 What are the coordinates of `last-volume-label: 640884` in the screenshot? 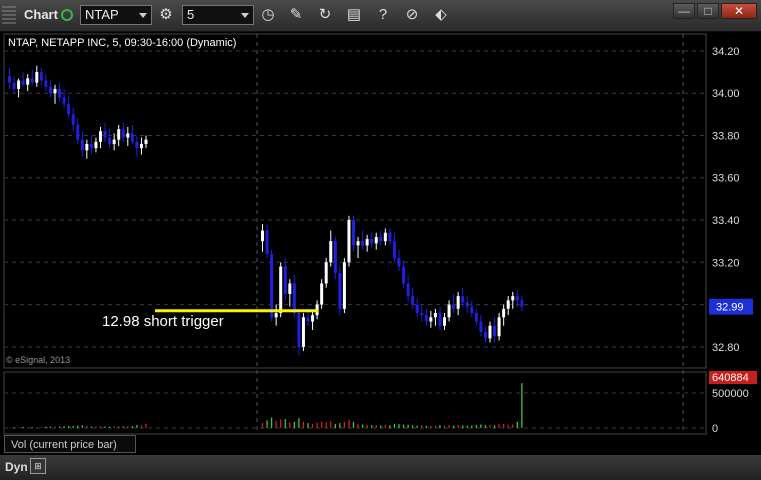 It's located at (730, 378).